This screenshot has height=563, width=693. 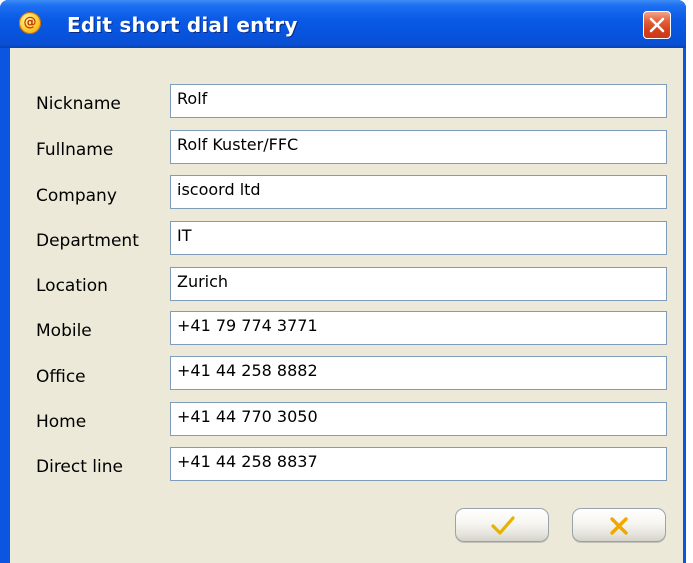 What do you see at coordinates (182, 25) in the screenshot?
I see `window-title: Edit short dial entry` at bounding box center [182, 25].